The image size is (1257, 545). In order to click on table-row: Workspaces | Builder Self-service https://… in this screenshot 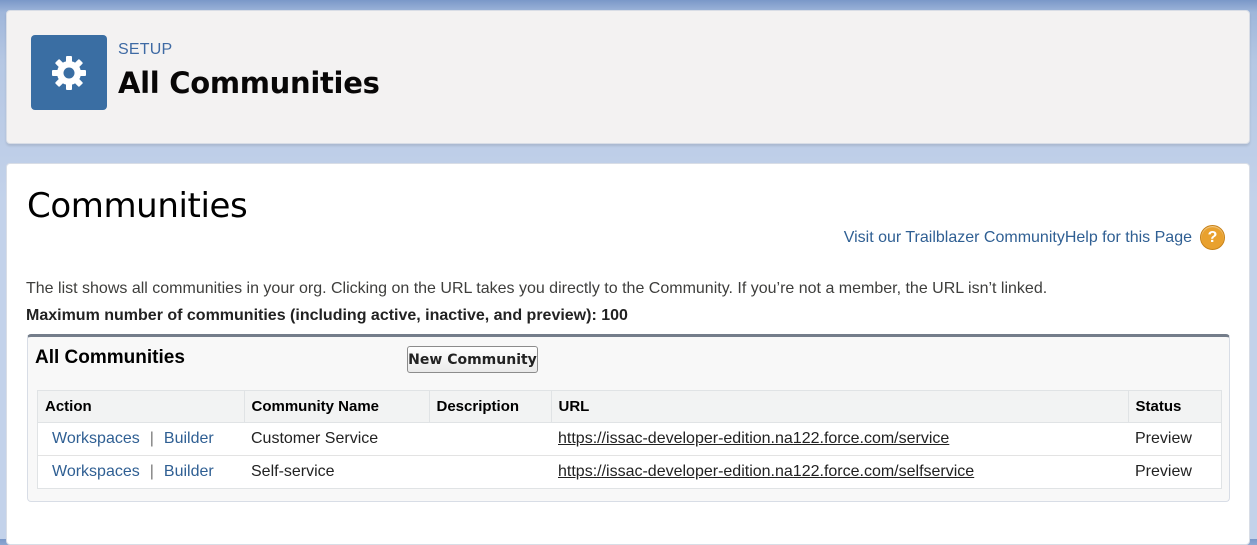, I will do `click(629, 472)`.